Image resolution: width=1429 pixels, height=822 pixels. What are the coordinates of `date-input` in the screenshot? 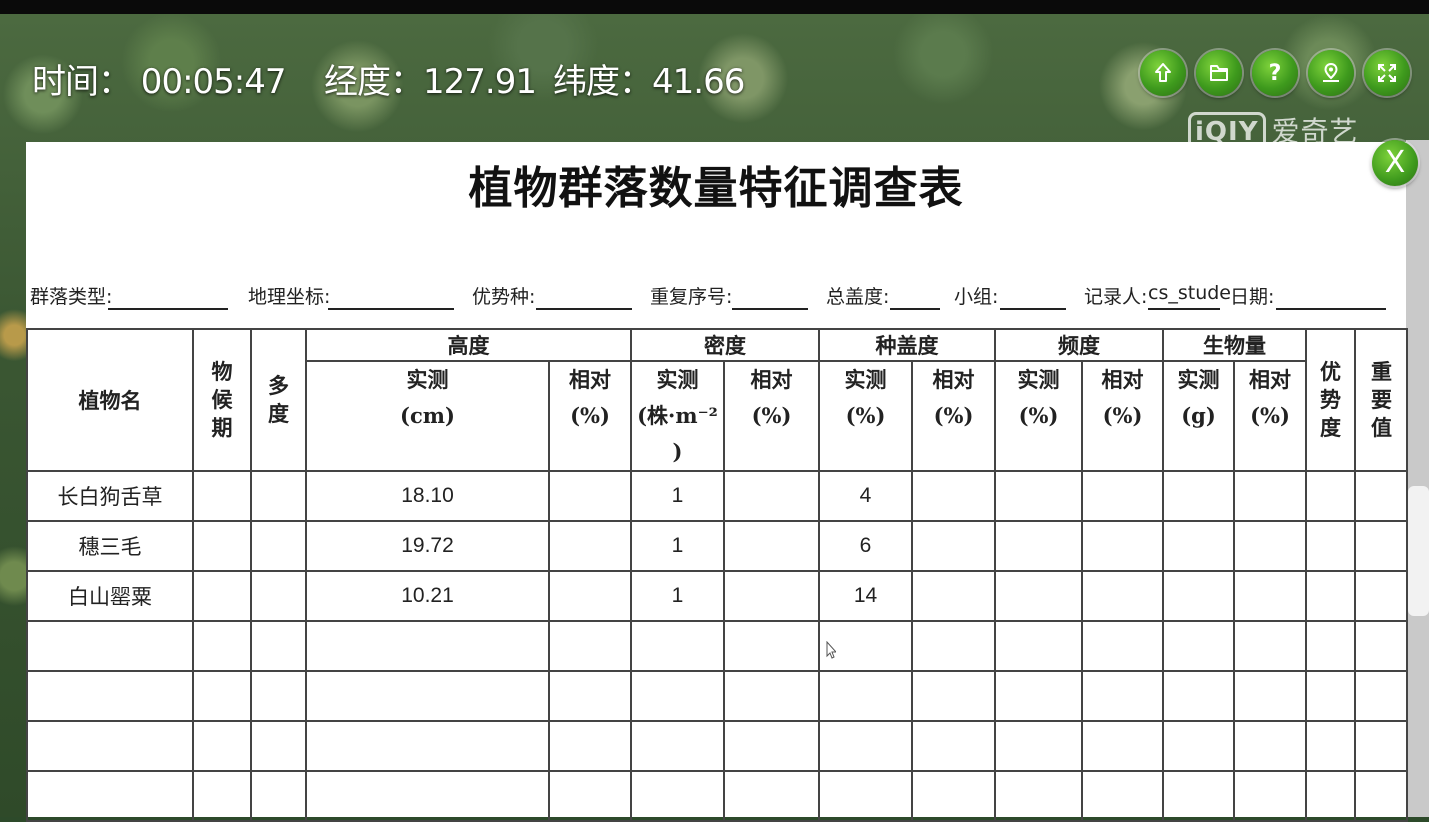 It's located at (1331, 309).